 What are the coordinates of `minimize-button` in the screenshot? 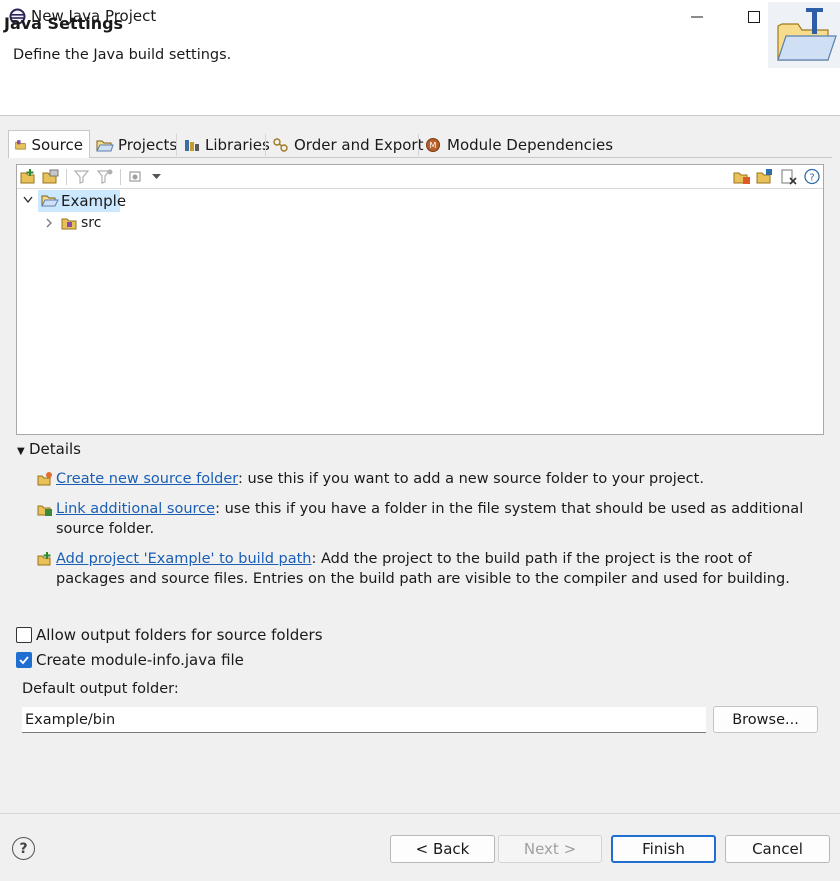 It's located at (697, 16).